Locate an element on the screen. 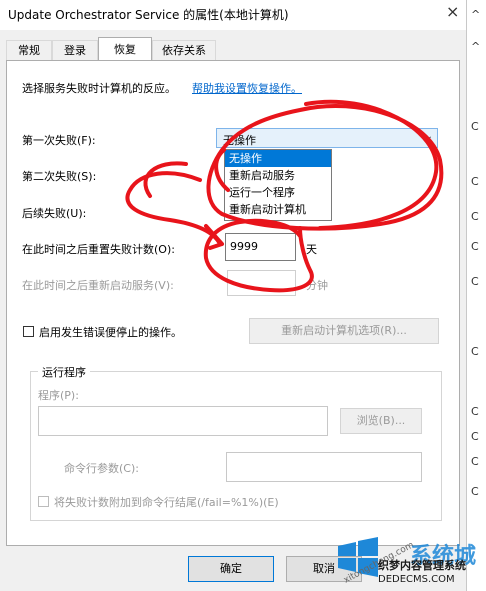  program-label: 程序(P): is located at coordinates (58, 395).